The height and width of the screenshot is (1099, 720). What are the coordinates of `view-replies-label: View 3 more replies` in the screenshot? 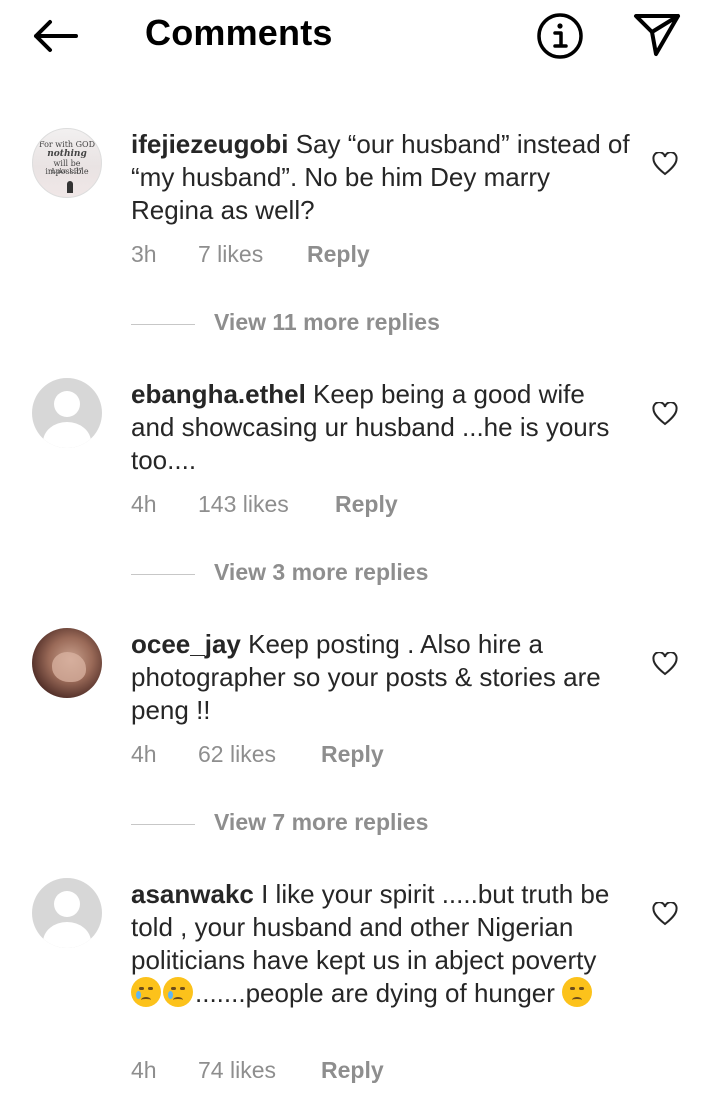 It's located at (321, 572).